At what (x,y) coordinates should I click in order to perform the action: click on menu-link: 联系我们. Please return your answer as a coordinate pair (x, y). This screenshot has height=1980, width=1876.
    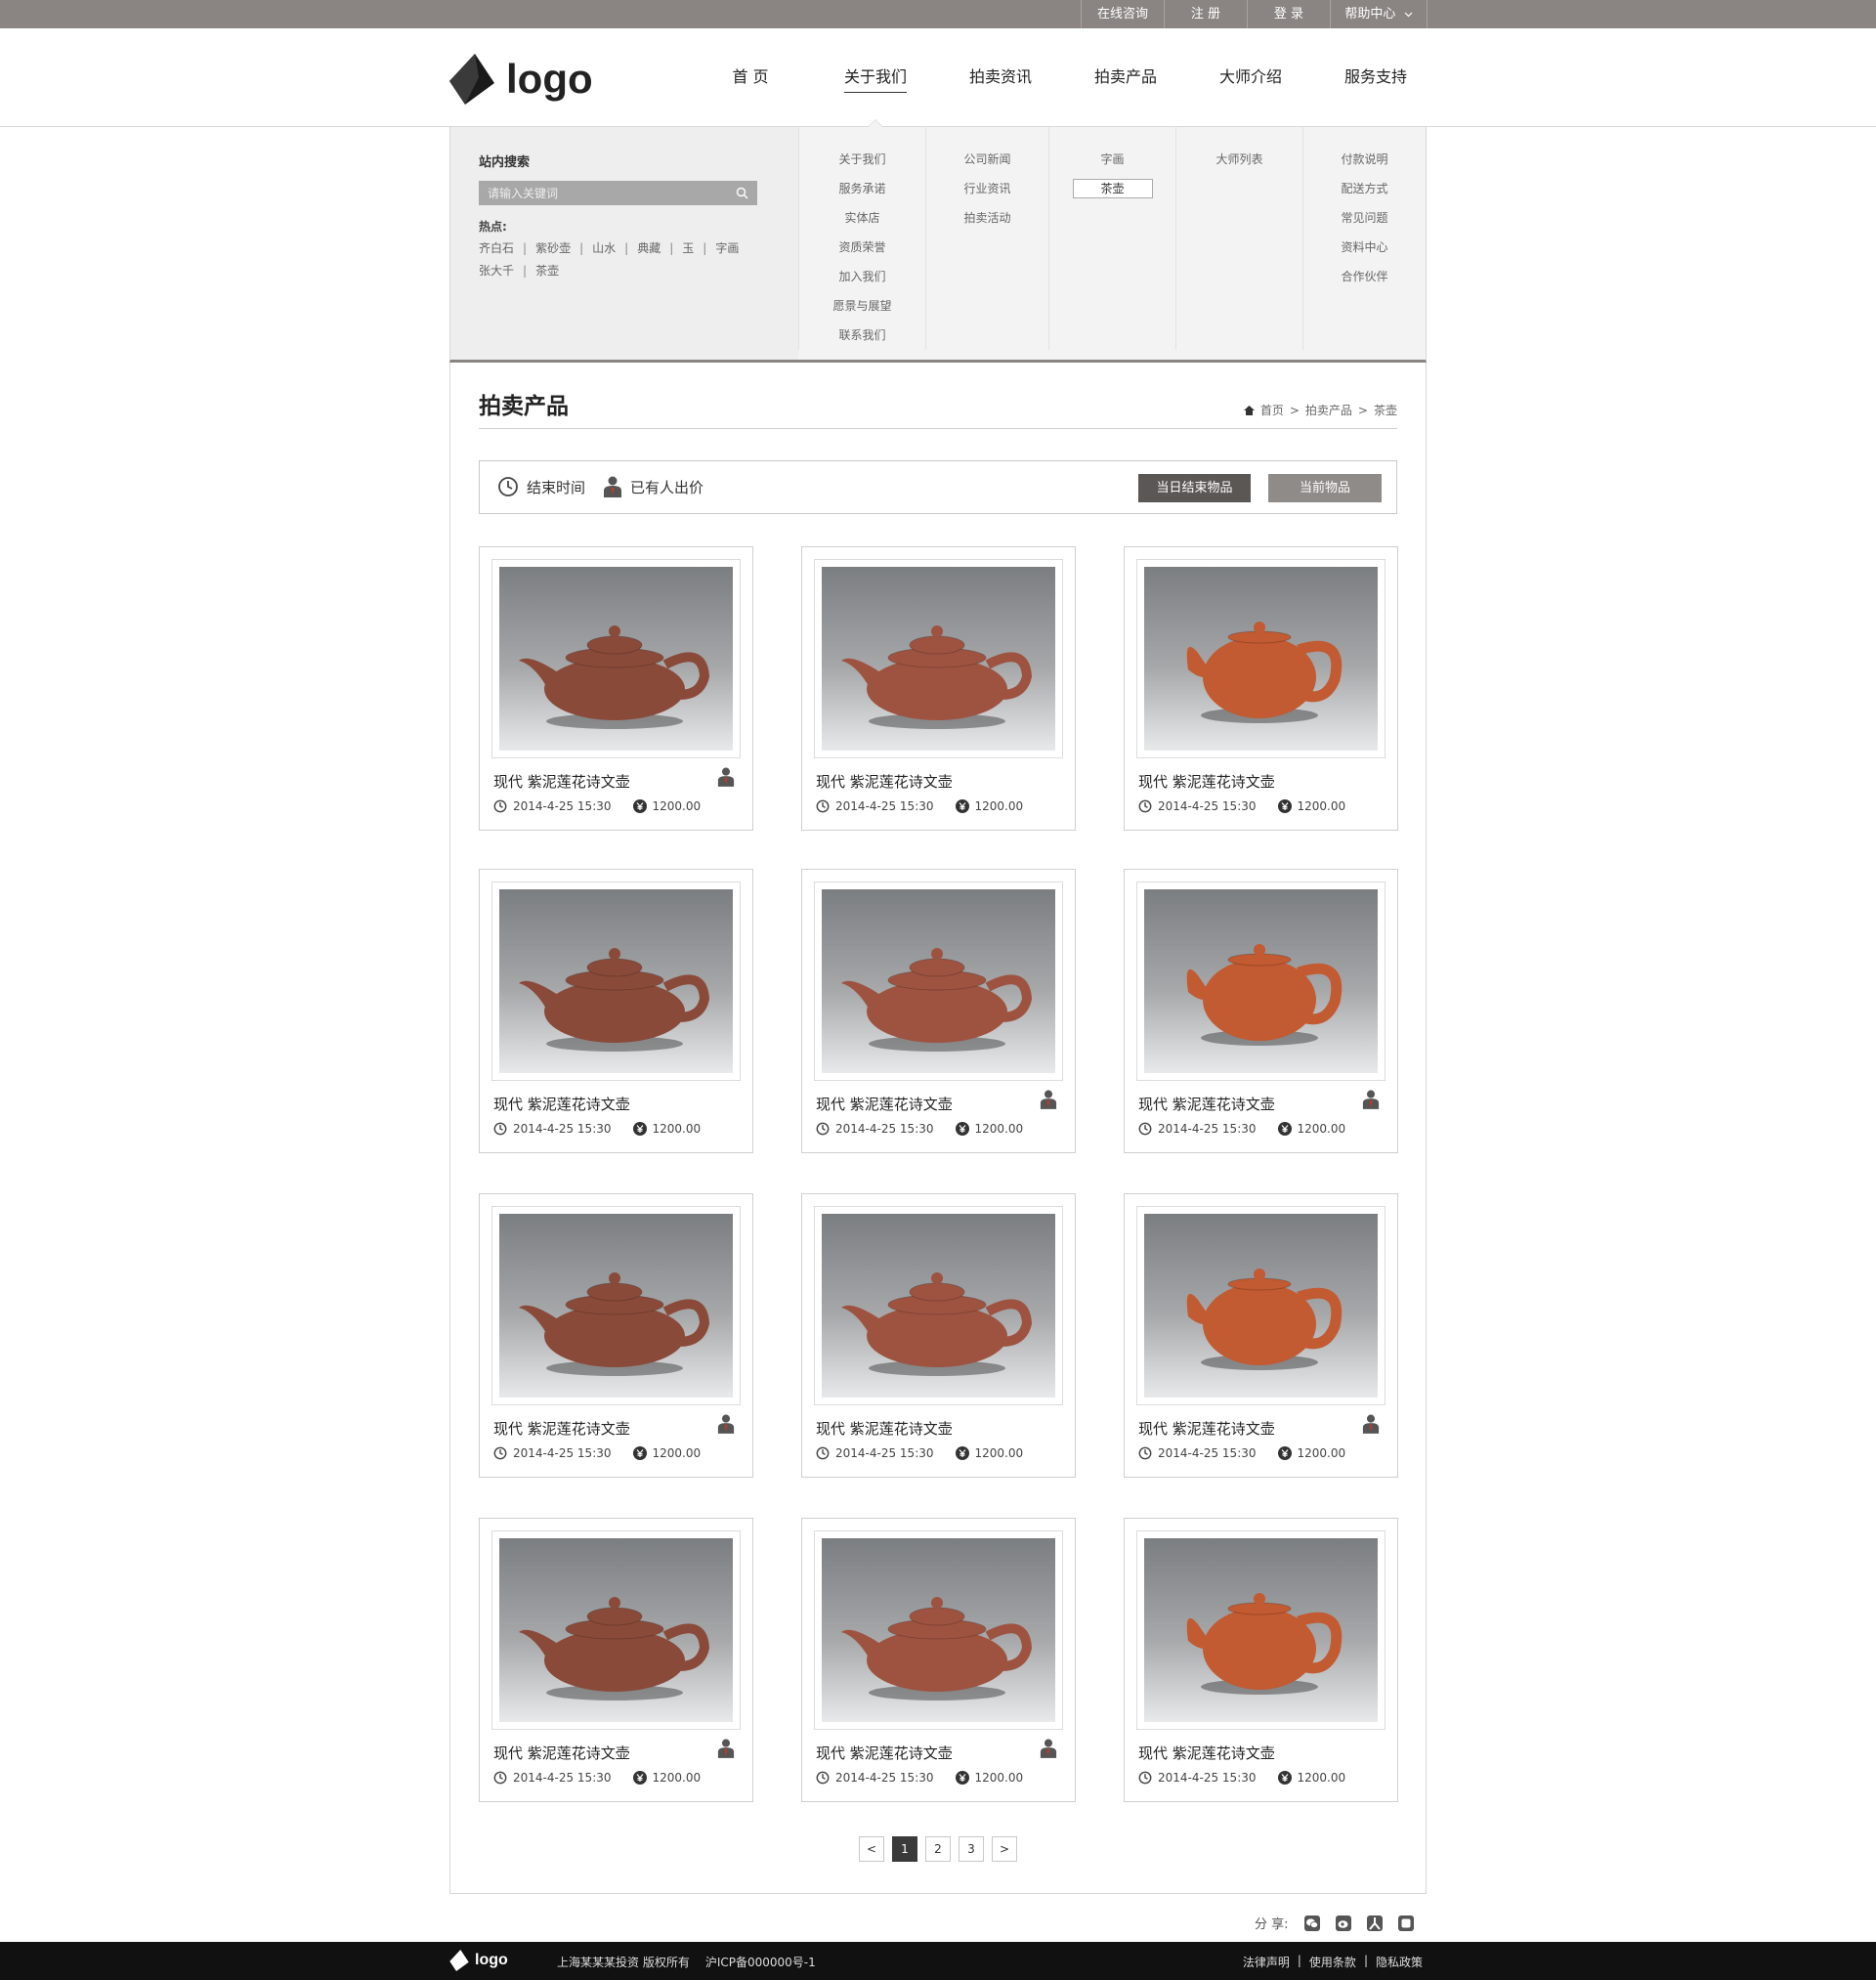
    Looking at the image, I should click on (862, 336).